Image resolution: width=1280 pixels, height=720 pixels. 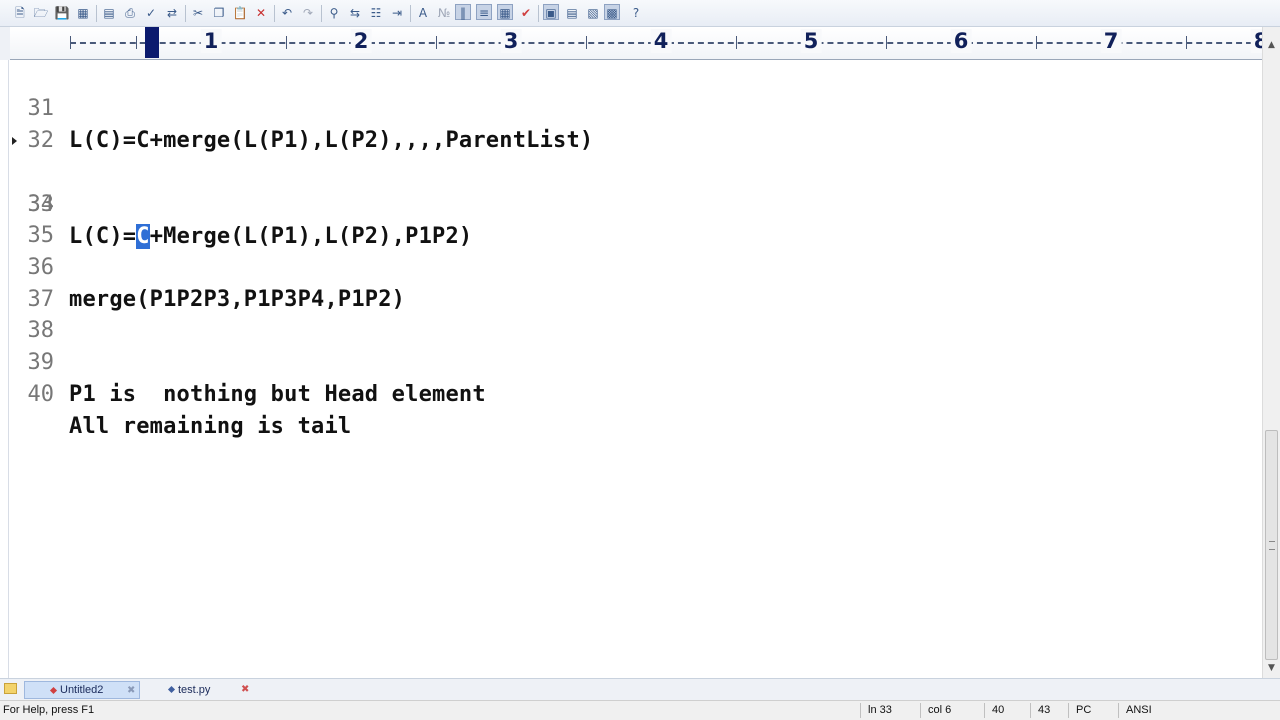 I want to click on editor-line: 39 P1 is nothing but Head element, so click(x=631, y=361).